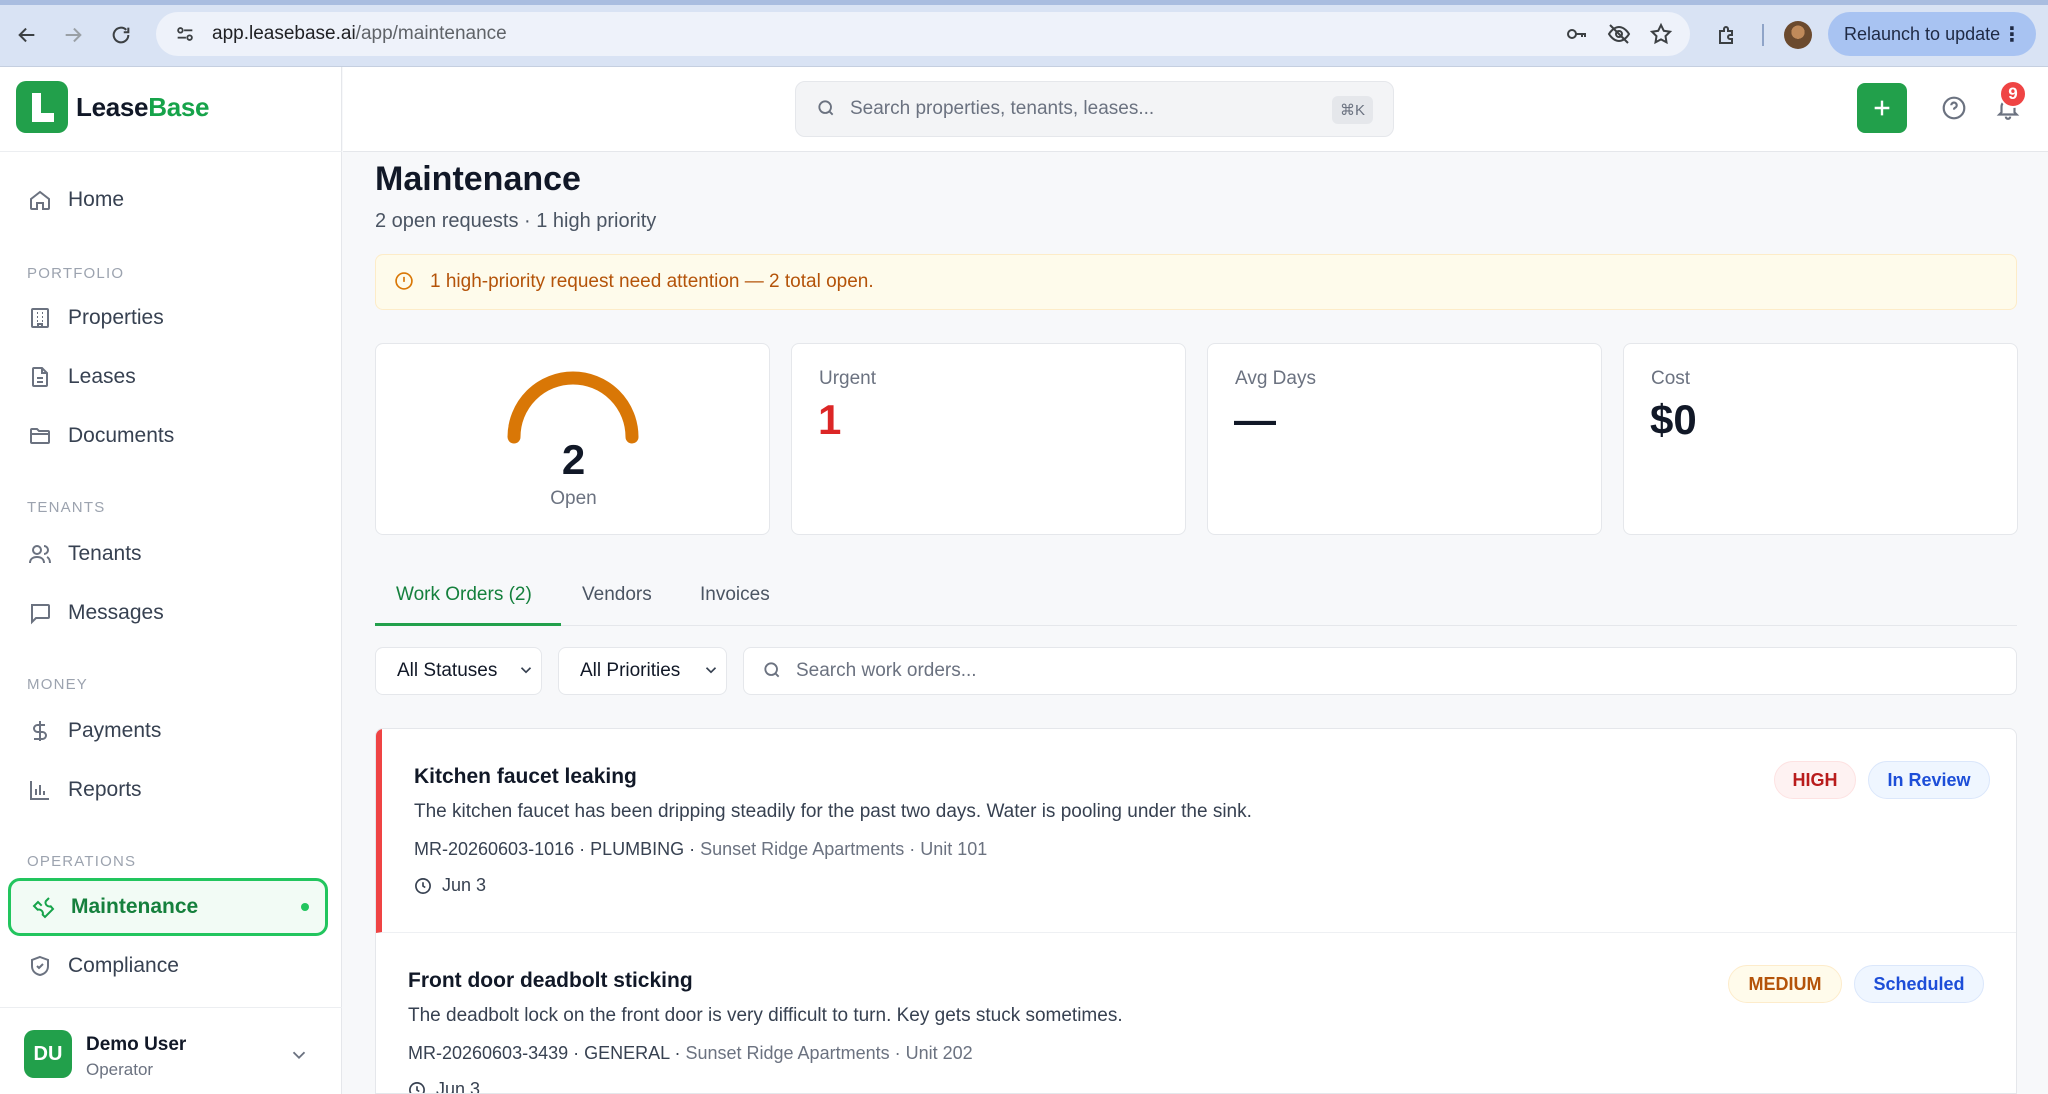 Image resolution: width=2048 pixels, height=1094 pixels. What do you see at coordinates (1919, 984) in the screenshot?
I see `status-badge: Scheduled` at bounding box center [1919, 984].